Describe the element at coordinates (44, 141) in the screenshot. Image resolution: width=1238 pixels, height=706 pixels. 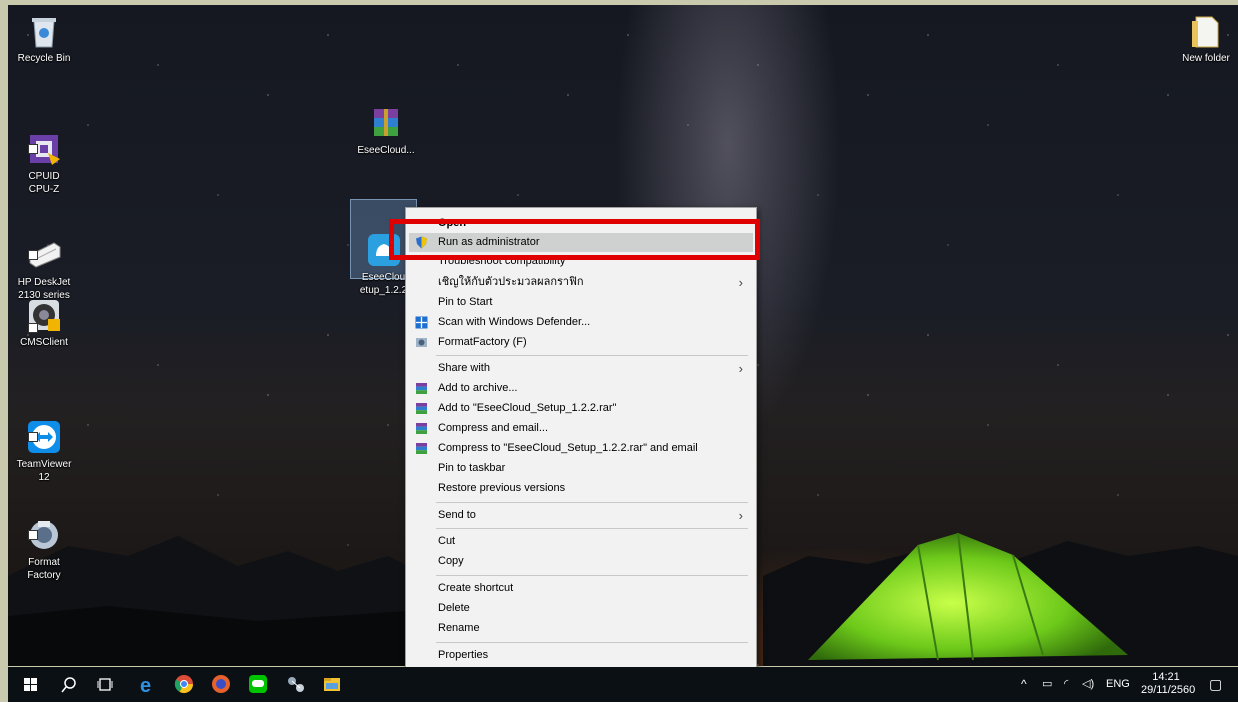
I see `cpuz-icon` at that location.